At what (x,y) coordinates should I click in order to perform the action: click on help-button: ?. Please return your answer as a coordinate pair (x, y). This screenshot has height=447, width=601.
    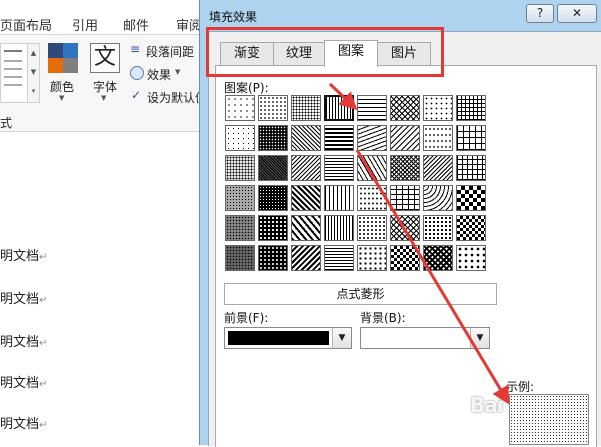
    Looking at the image, I should click on (540, 13).